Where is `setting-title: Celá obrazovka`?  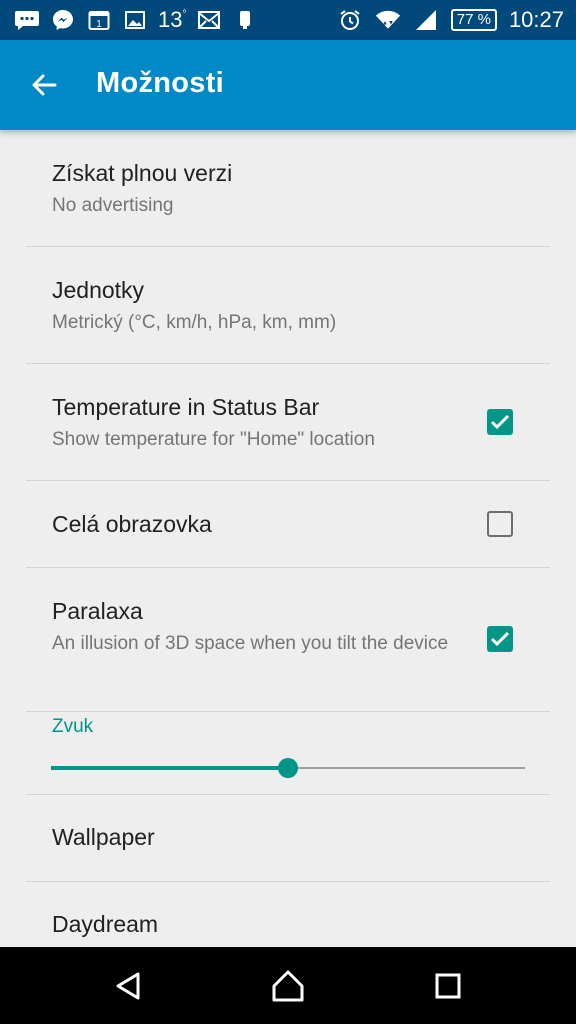
setting-title: Celá obrazovka is located at coordinates (132, 524).